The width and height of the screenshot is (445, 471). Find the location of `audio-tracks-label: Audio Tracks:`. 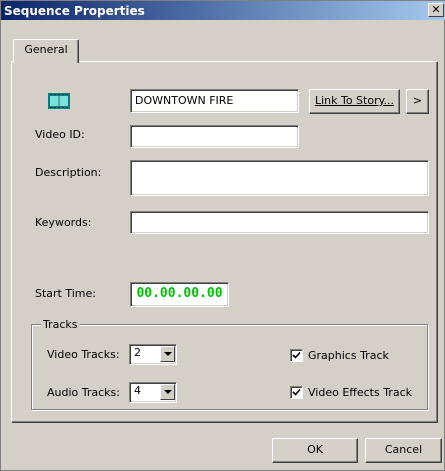

audio-tracks-label: Audio Tracks: is located at coordinates (83, 392).